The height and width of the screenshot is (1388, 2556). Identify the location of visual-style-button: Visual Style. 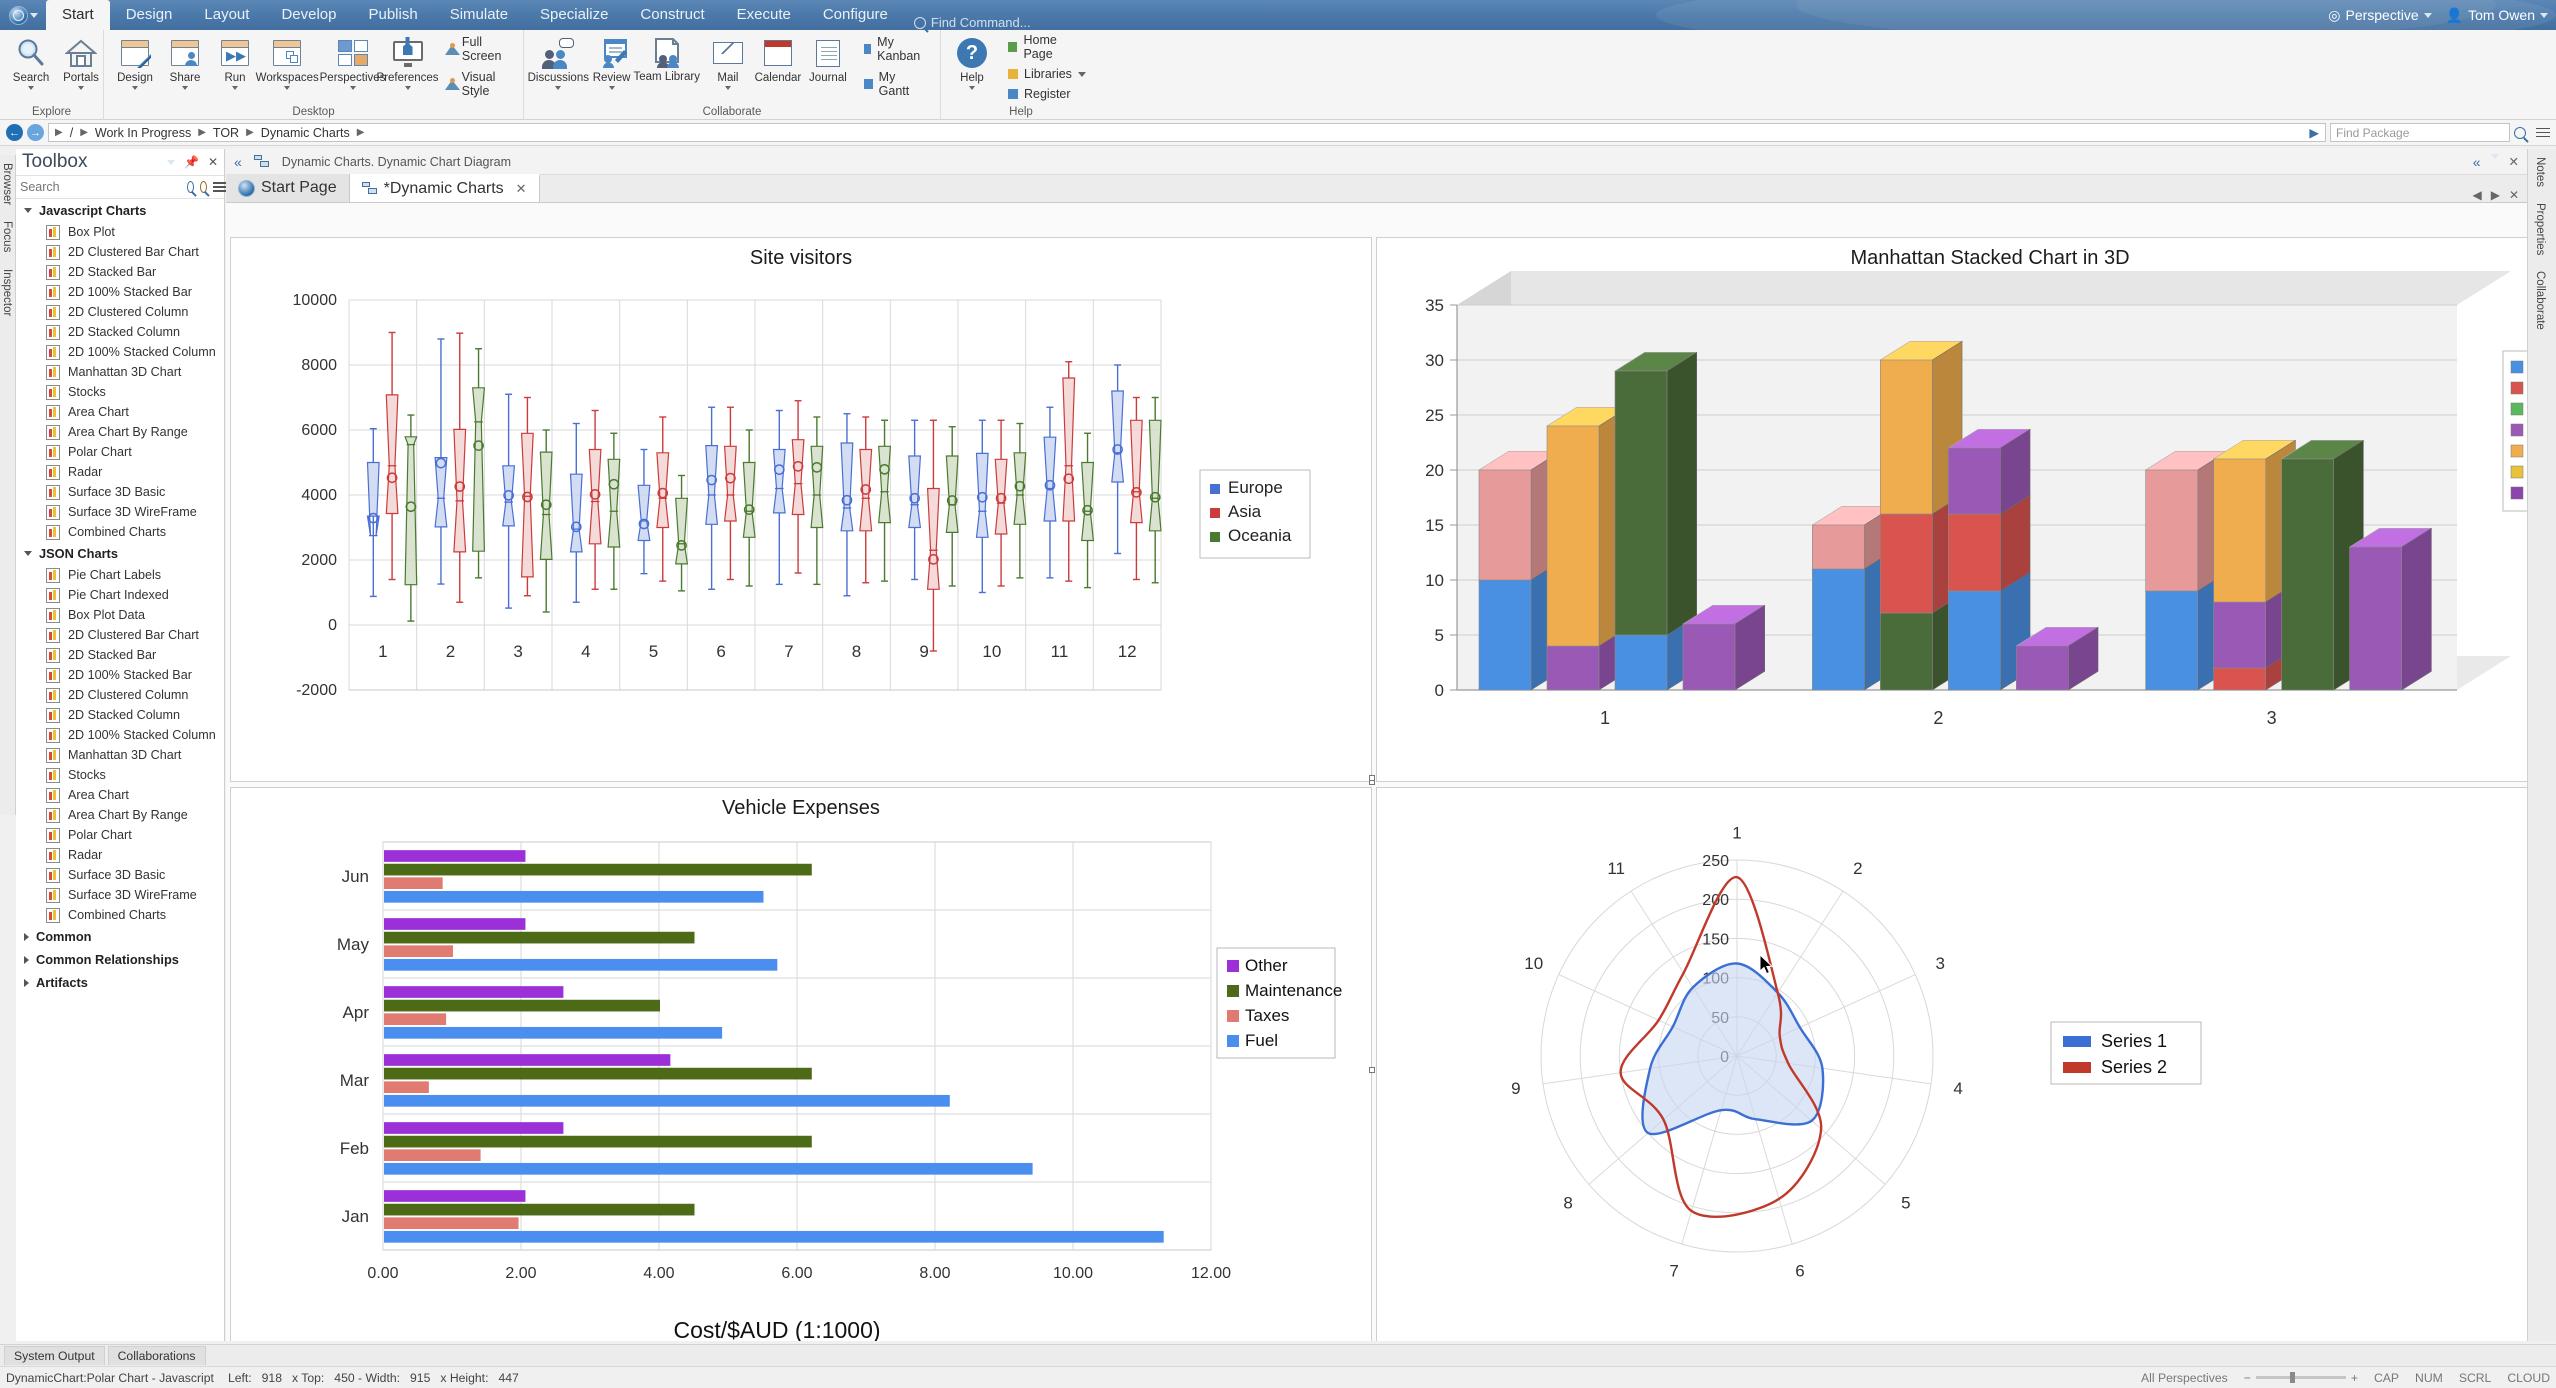
(475, 84).